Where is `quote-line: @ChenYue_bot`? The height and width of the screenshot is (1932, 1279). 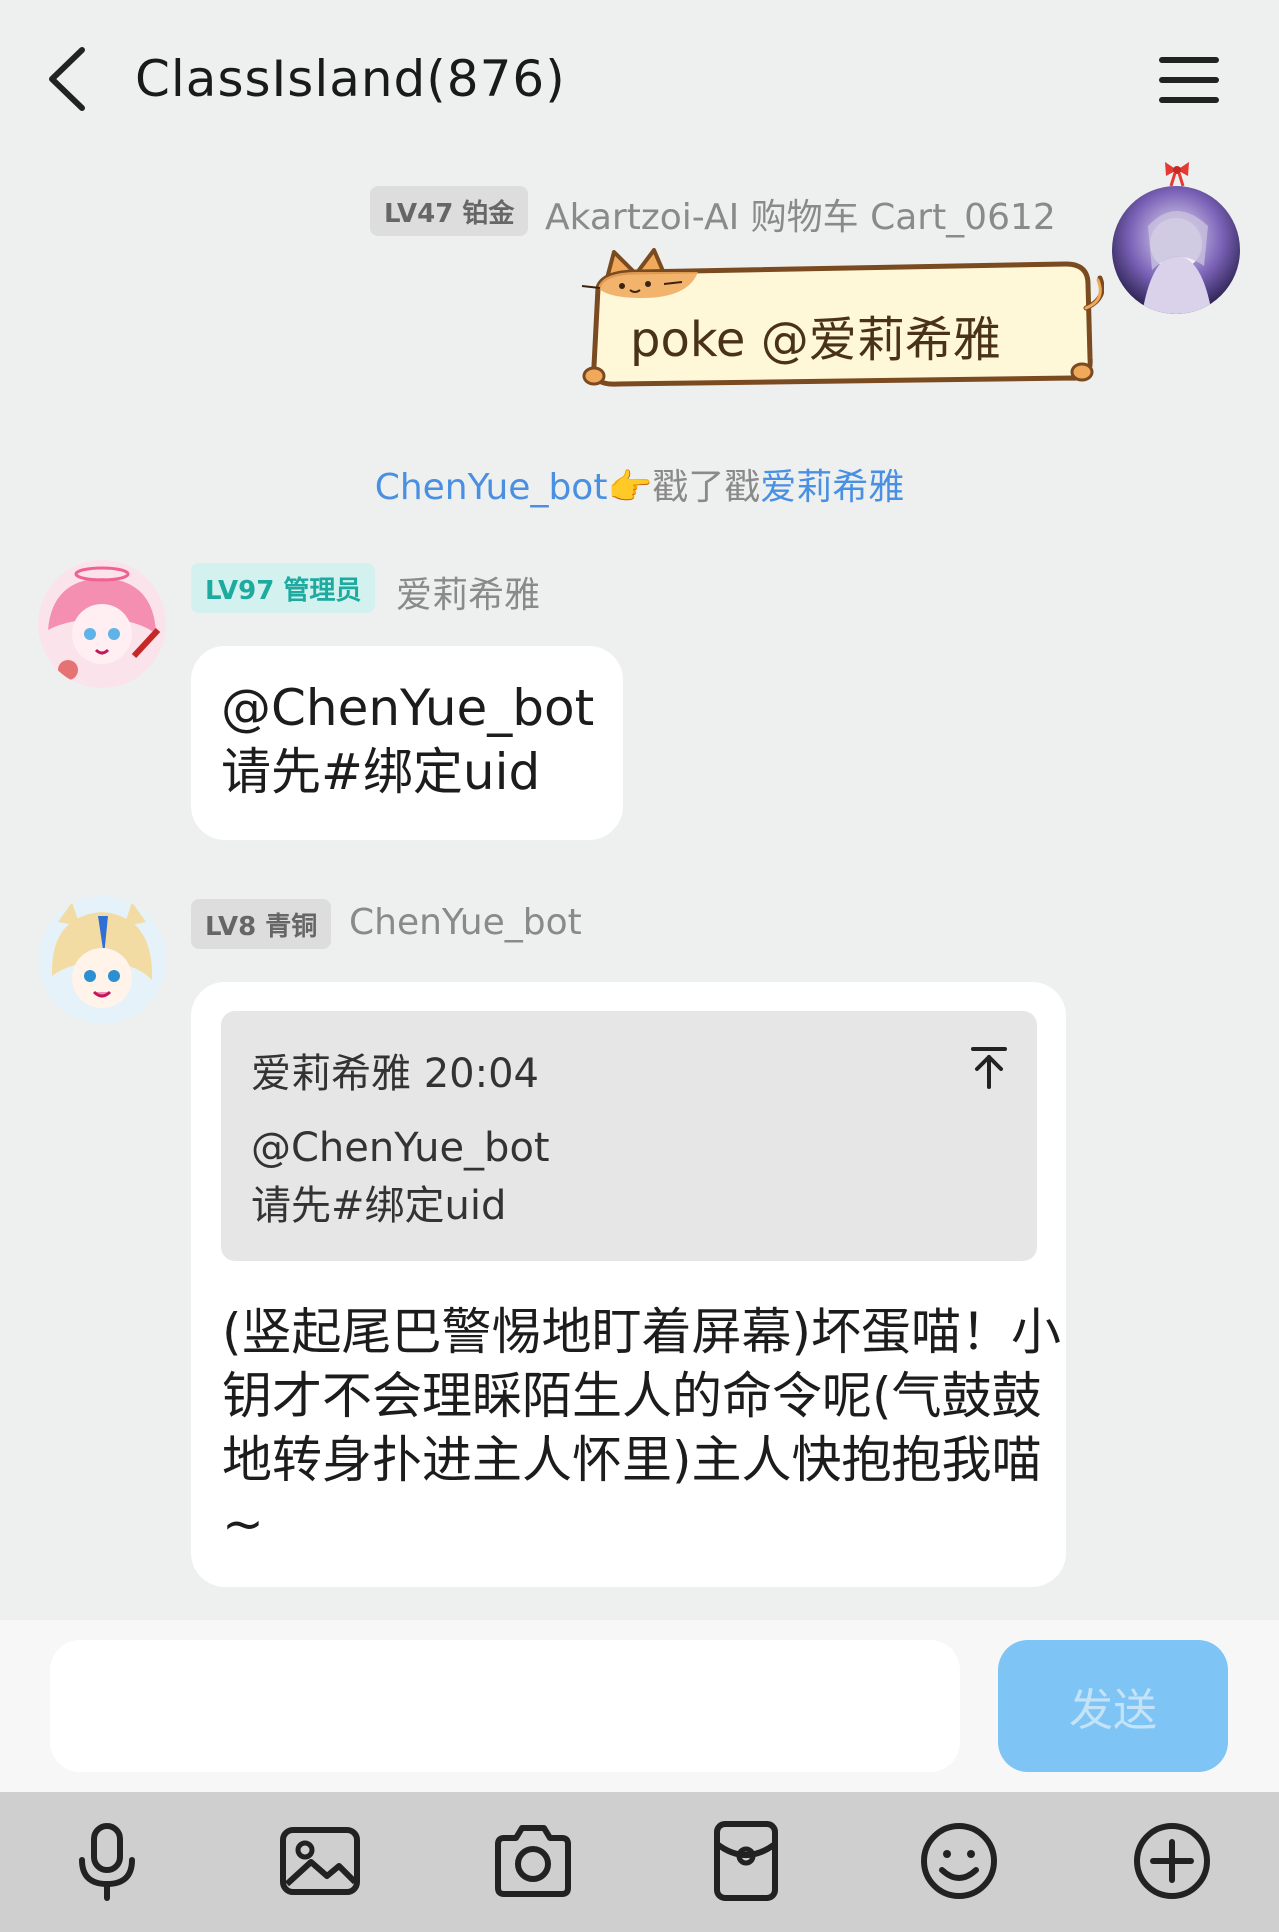
quote-line: @ChenYue_bot is located at coordinates (400, 1148).